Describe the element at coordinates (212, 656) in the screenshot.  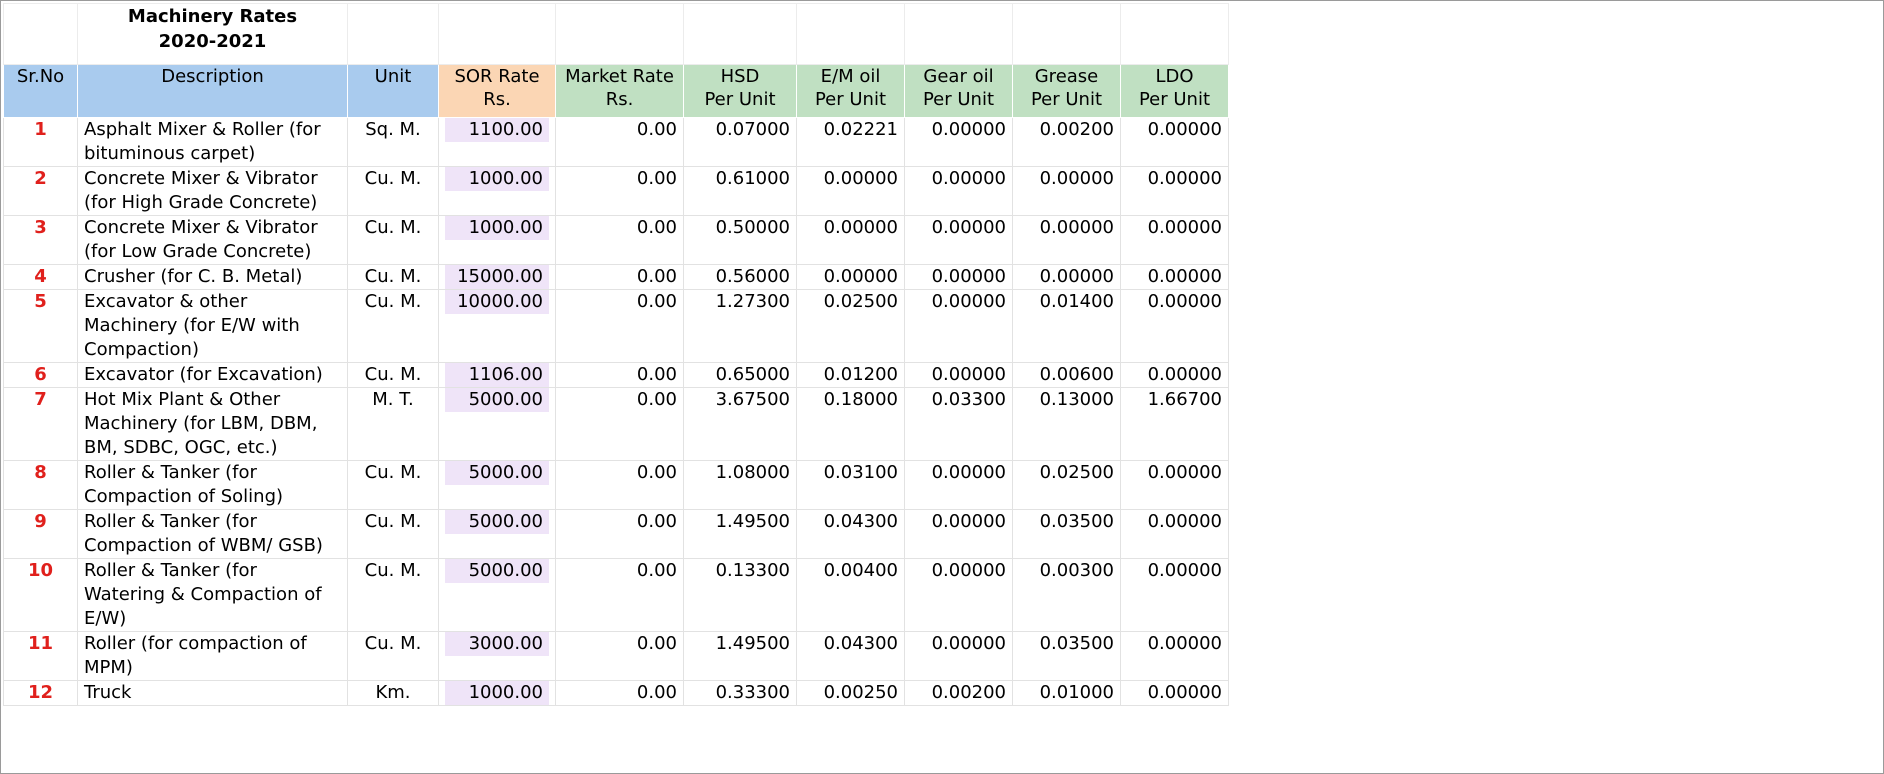
I see `description-cell: Roller (for compaction of MPM)` at that location.